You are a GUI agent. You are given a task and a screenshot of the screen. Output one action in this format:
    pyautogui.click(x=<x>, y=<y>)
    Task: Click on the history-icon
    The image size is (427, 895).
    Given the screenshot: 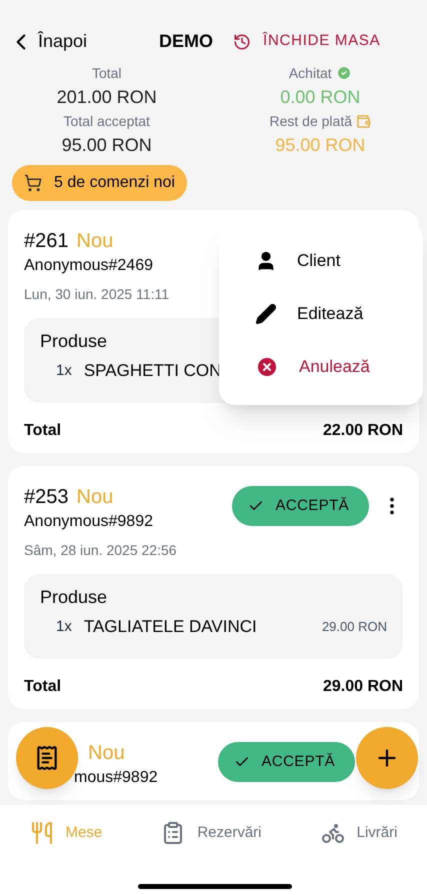 What is the action you would take?
    pyautogui.click(x=242, y=41)
    